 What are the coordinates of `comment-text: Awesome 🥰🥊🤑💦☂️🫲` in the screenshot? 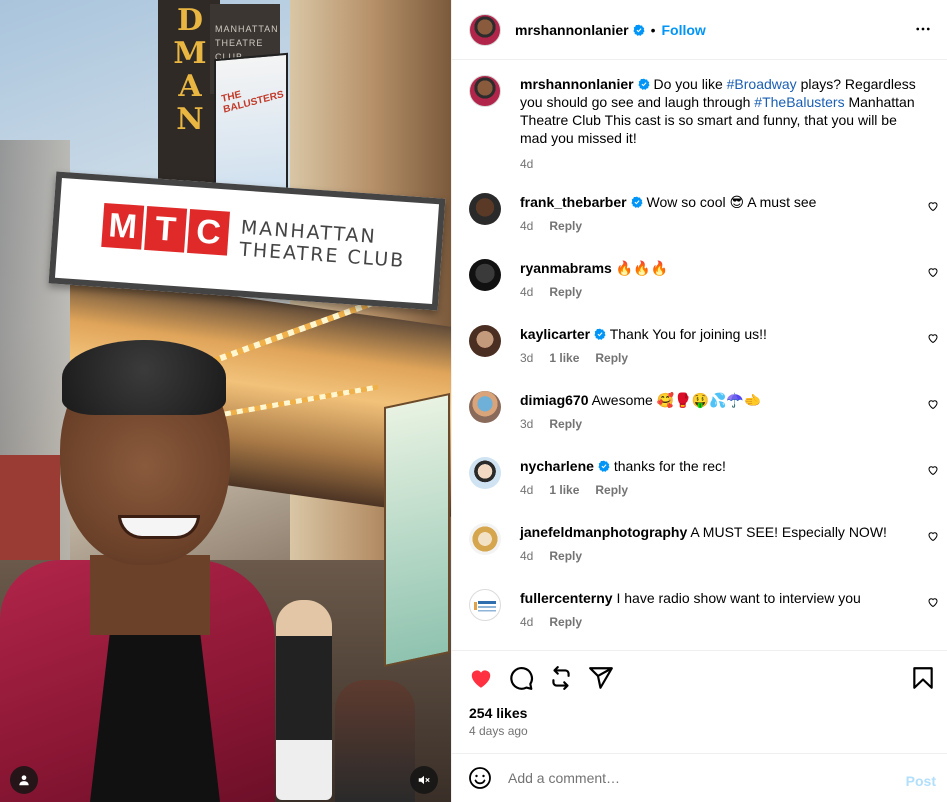 It's located at (675, 400).